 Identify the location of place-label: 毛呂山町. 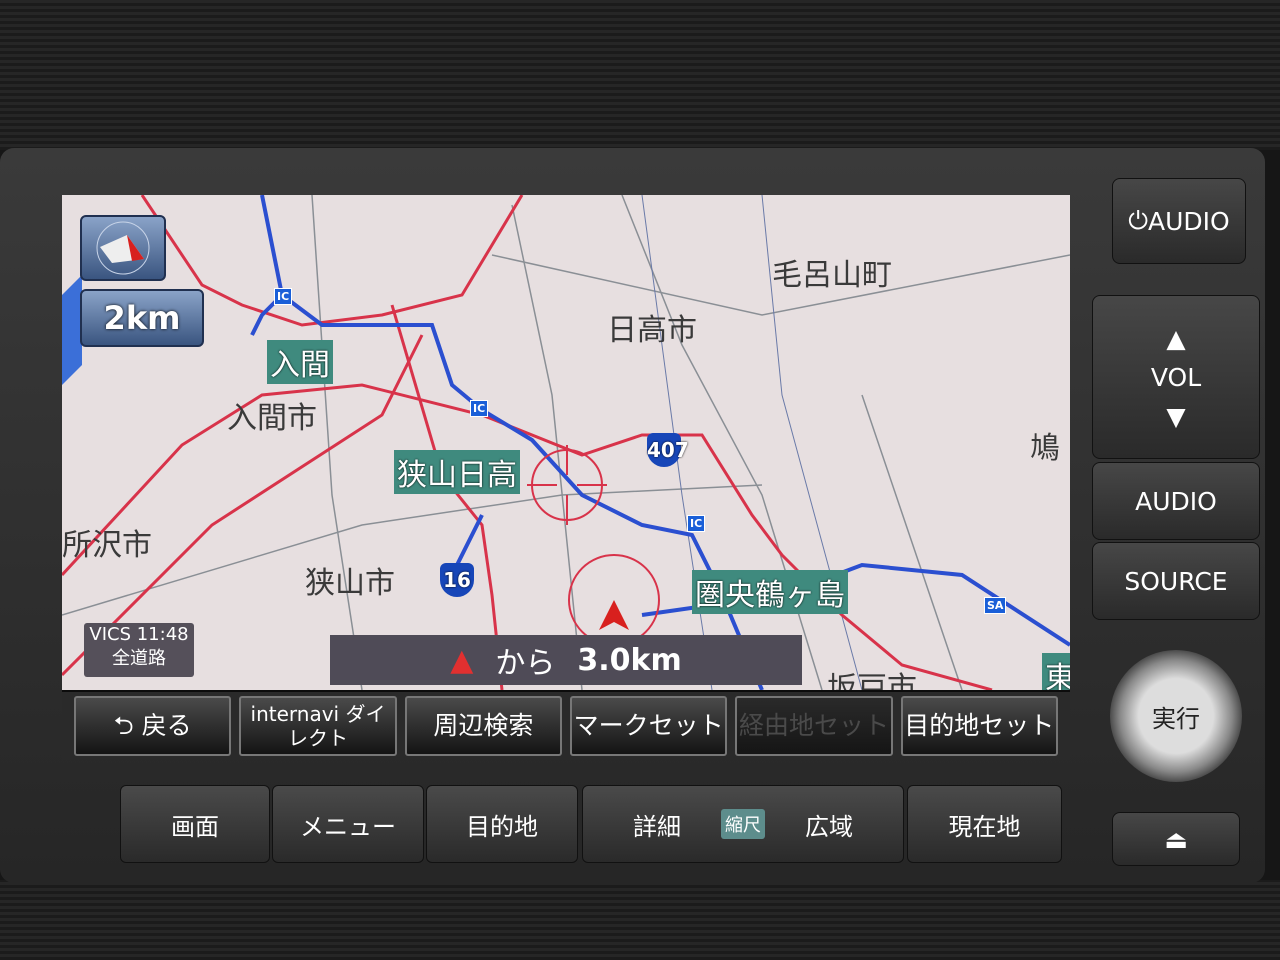
(832, 275).